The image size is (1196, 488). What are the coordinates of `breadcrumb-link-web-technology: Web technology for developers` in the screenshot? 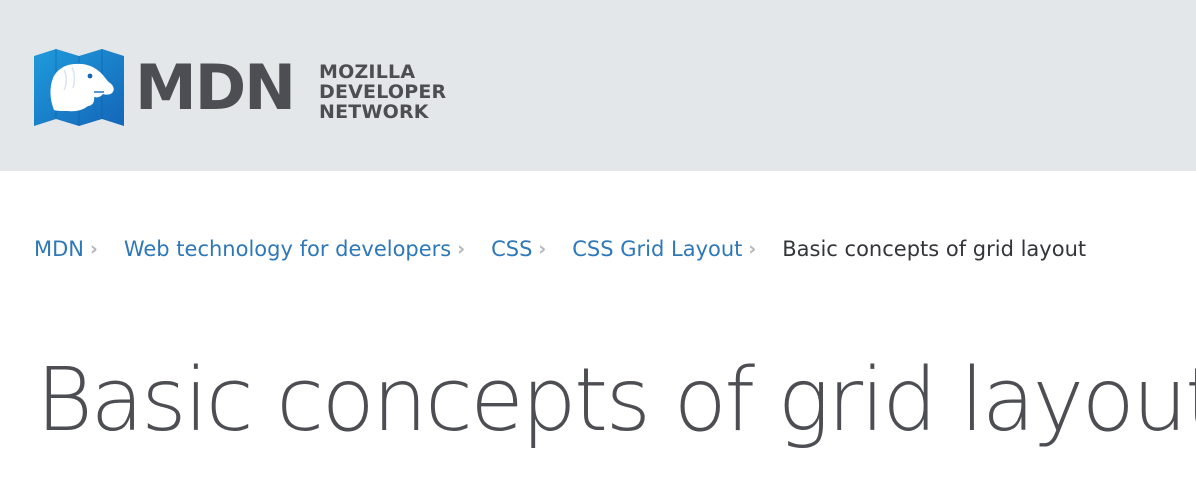 It's located at (287, 249).